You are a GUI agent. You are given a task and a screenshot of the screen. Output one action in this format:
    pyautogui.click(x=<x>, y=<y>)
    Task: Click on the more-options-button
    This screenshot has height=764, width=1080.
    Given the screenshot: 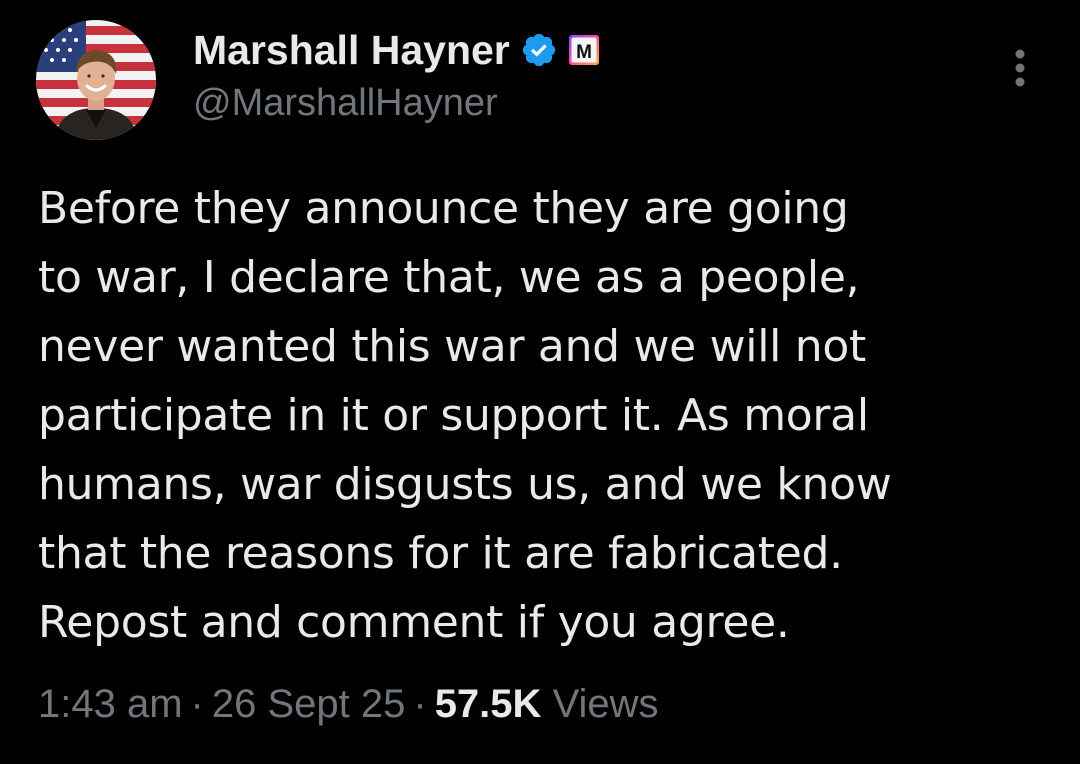 What is the action you would take?
    pyautogui.click(x=1020, y=71)
    